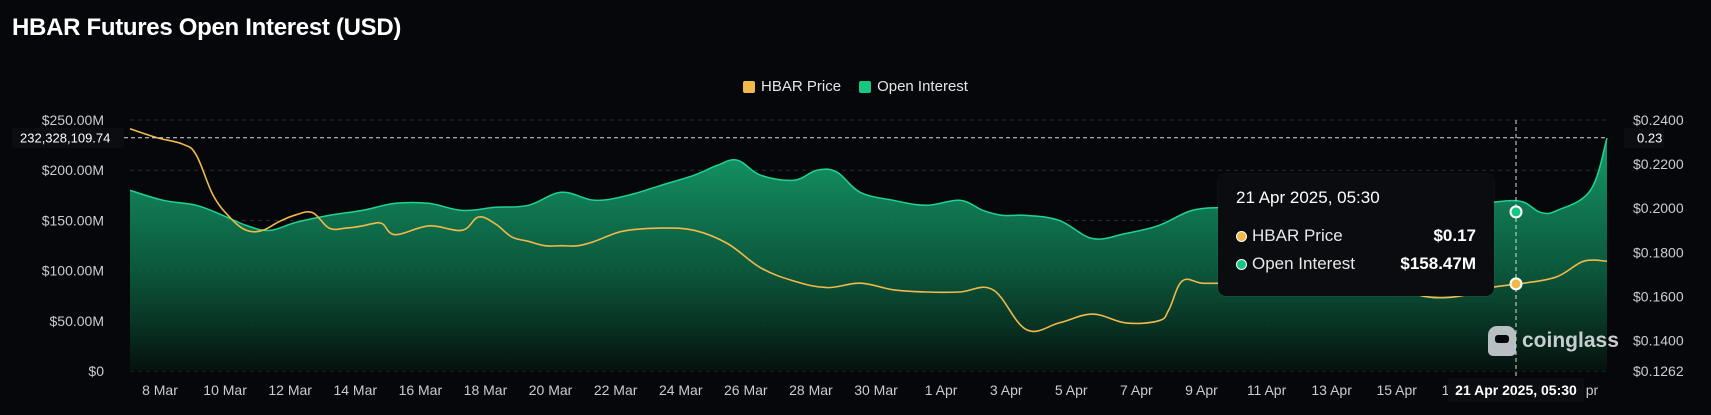  I want to click on tooltip-value-open-interest: $158.47M, so click(1438, 263).